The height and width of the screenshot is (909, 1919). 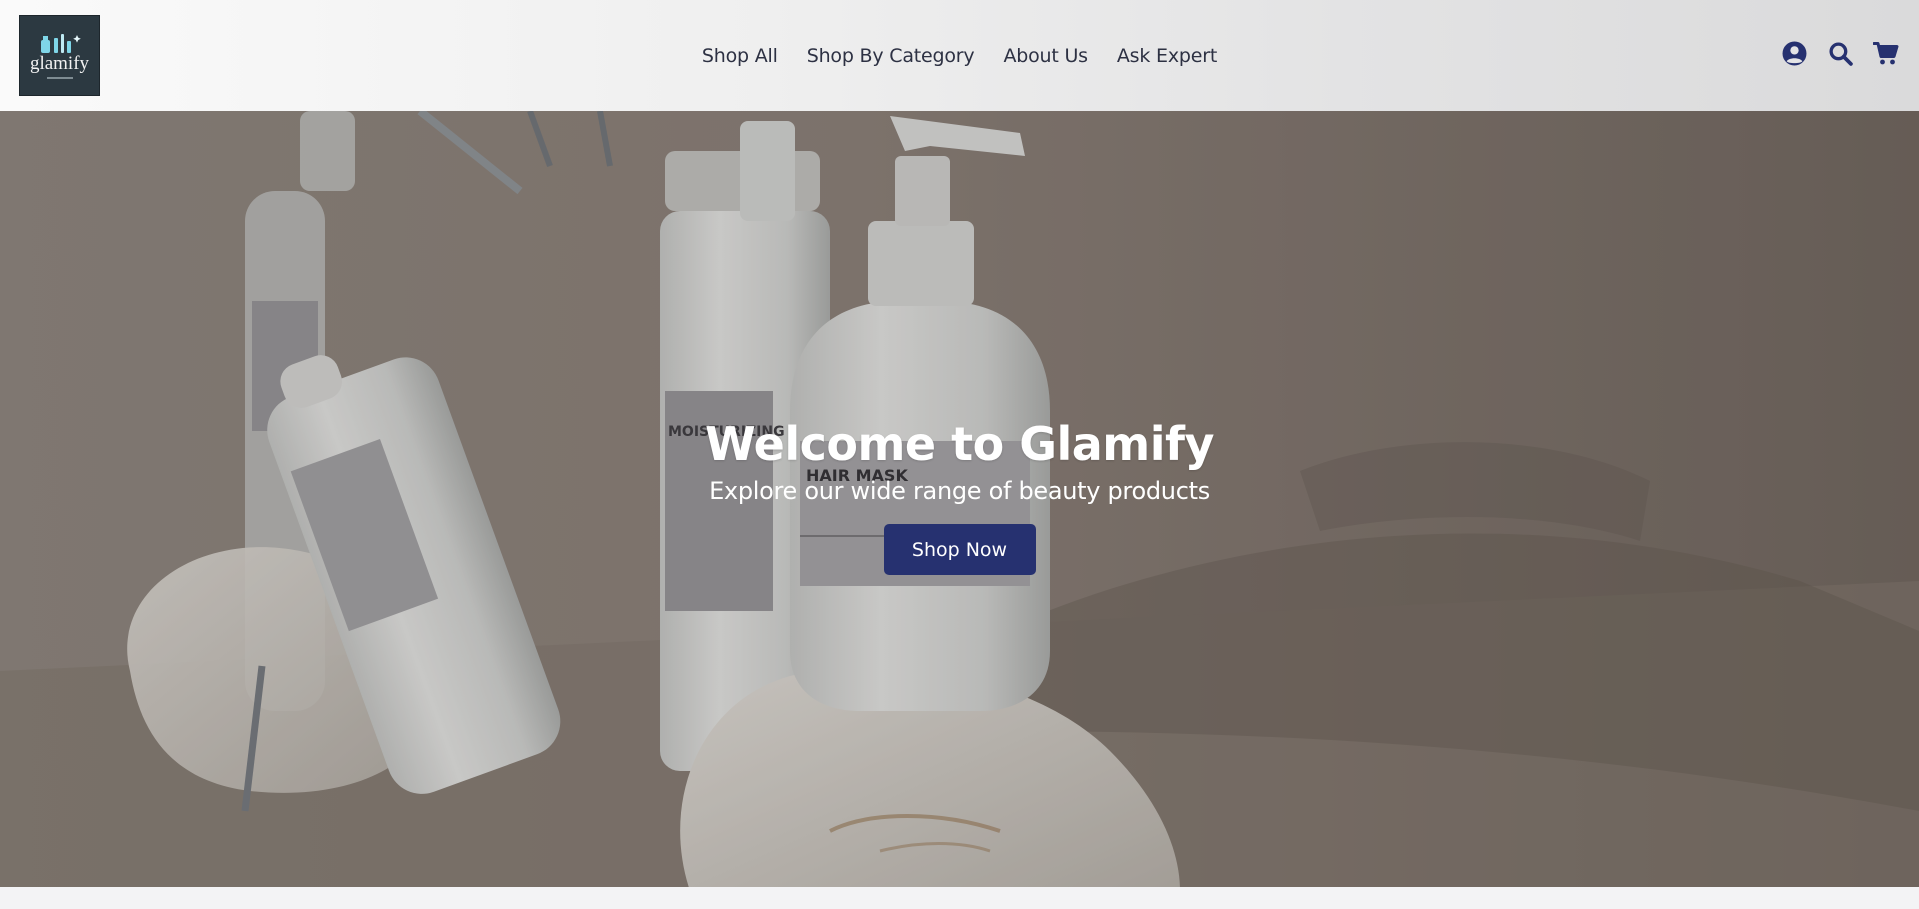 What do you see at coordinates (1045, 56) in the screenshot?
I see `nav-about-us: About Us` at bounding box center [1045, 56].